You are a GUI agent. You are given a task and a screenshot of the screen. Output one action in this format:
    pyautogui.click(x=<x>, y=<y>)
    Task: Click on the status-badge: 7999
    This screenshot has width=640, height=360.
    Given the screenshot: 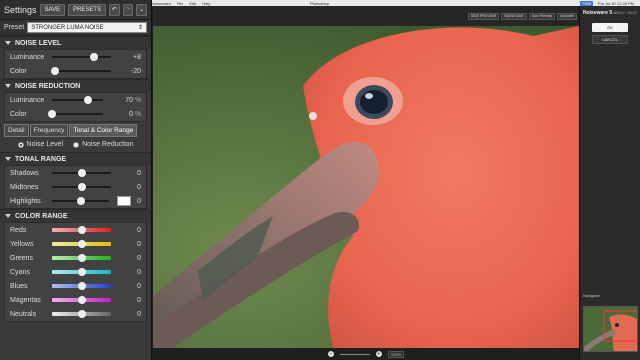 What is the action you would take?
    pyautogui.click(x=587, y=3)
    